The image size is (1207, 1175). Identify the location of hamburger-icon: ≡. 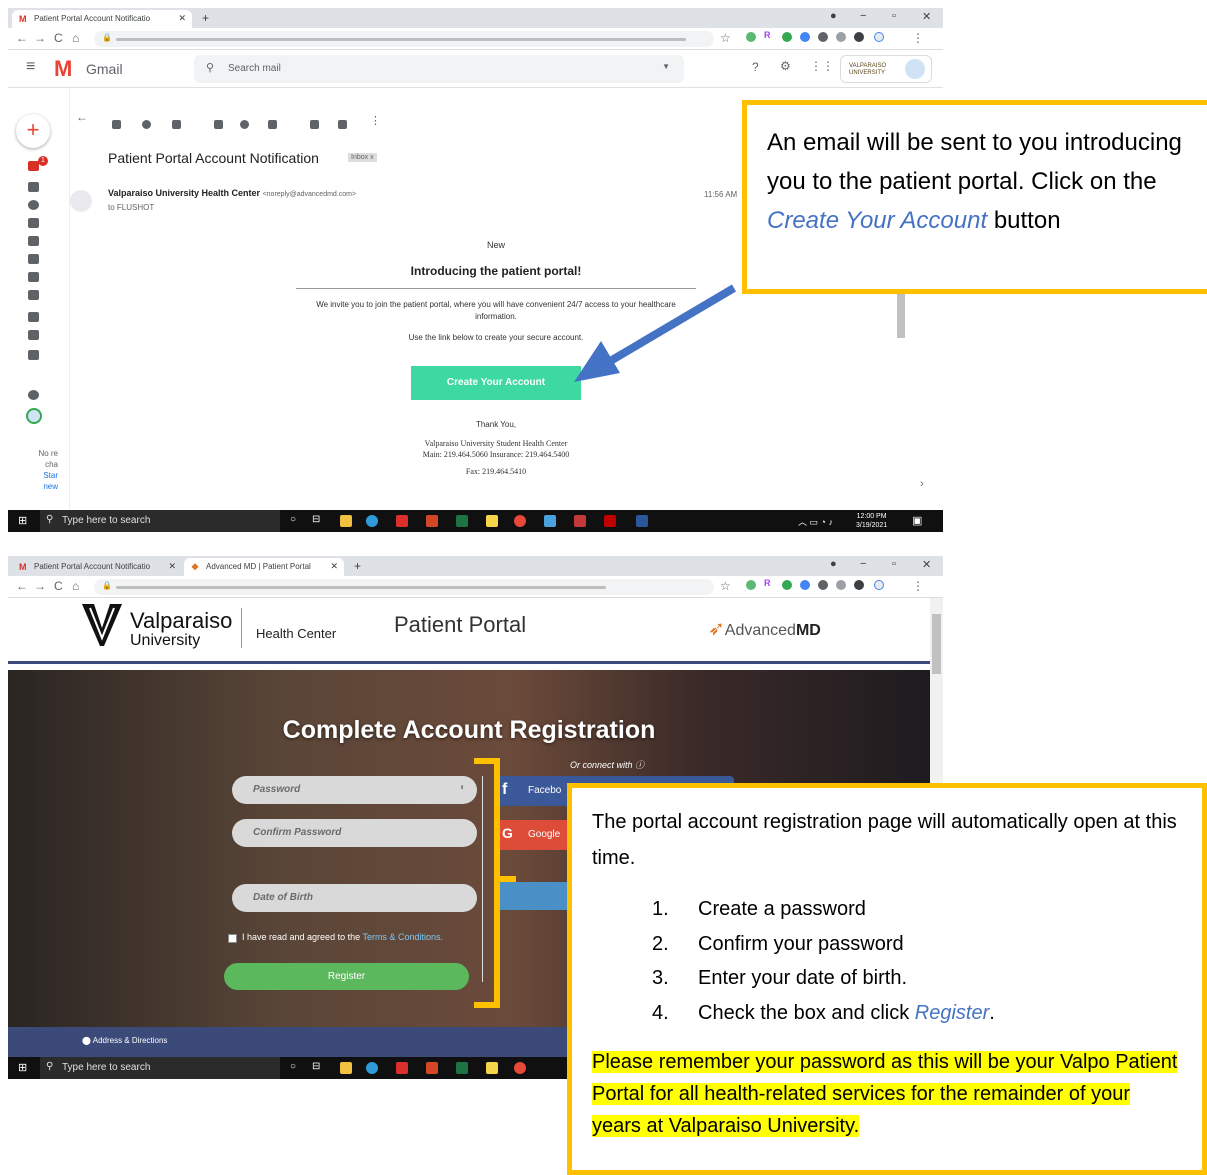
(30, 67).